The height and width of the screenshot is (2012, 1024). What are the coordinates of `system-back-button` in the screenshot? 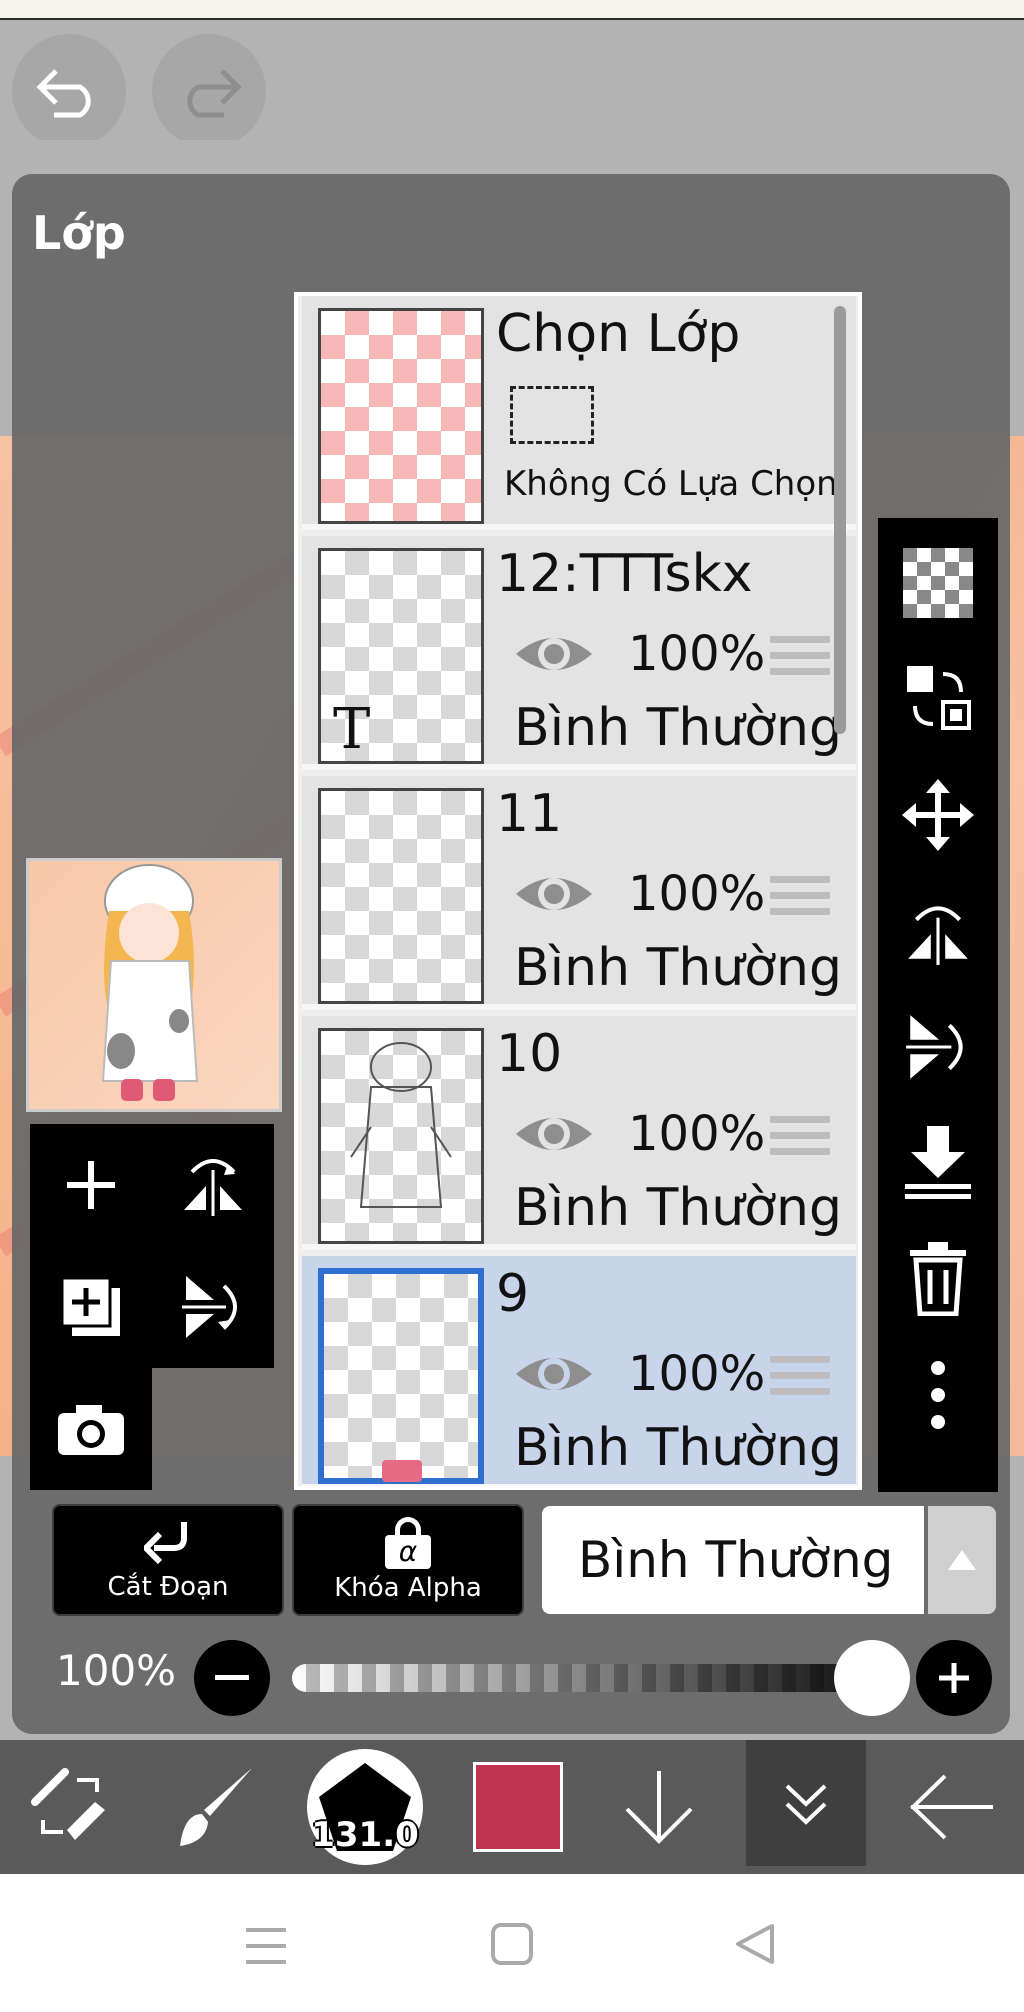 It's located at (754, 1946).